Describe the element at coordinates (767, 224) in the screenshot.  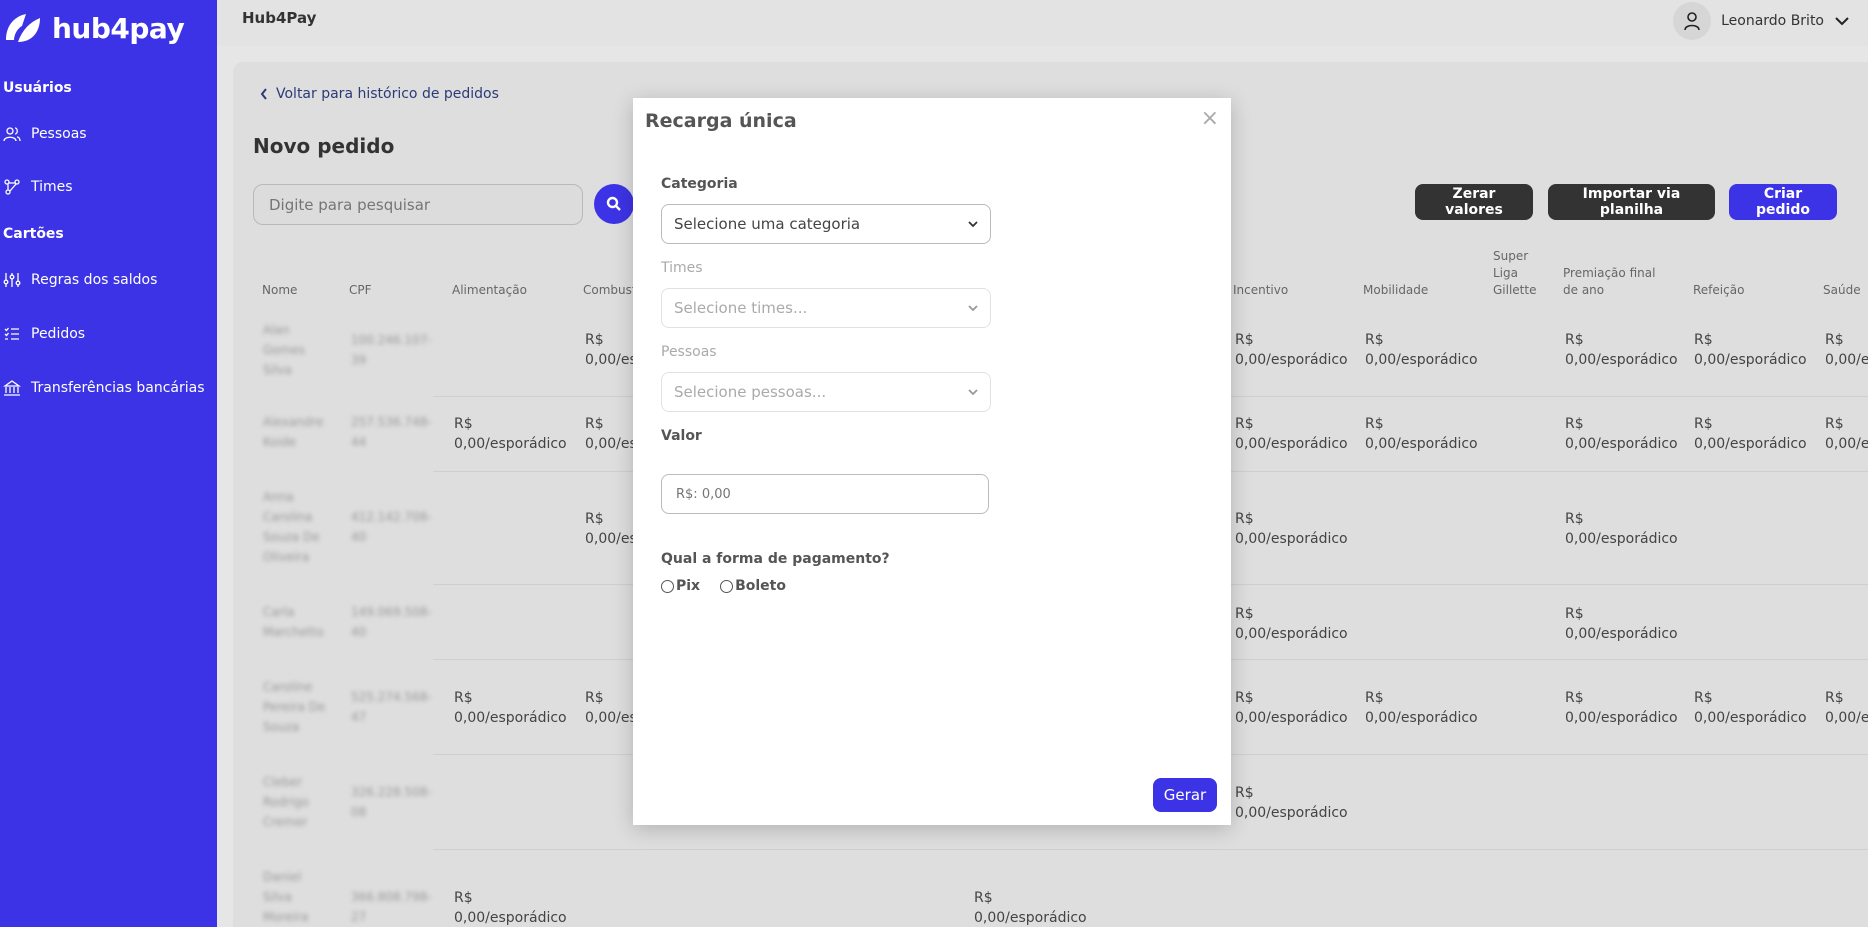
I see `categoria-select-value: Selecione uma categoria` at that location.